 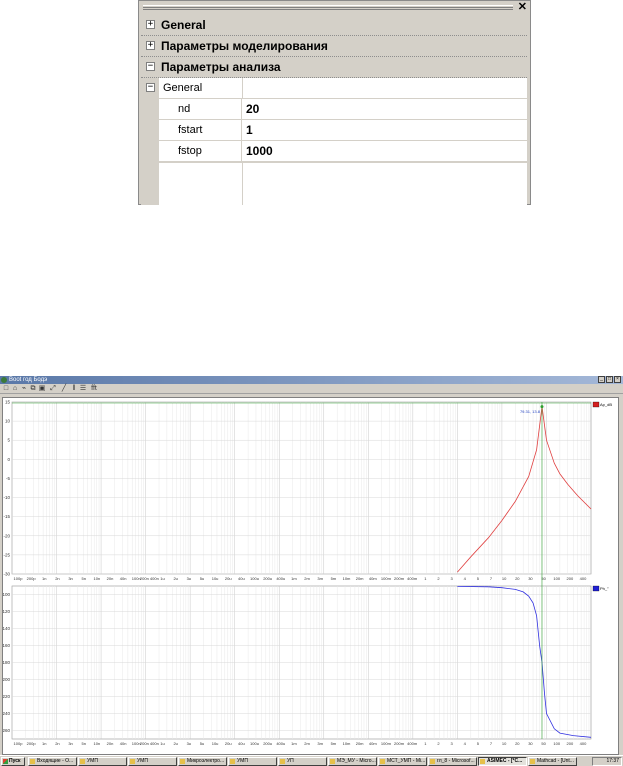 I want to click on x-tick-label: 100, so click(x=556, y=743).